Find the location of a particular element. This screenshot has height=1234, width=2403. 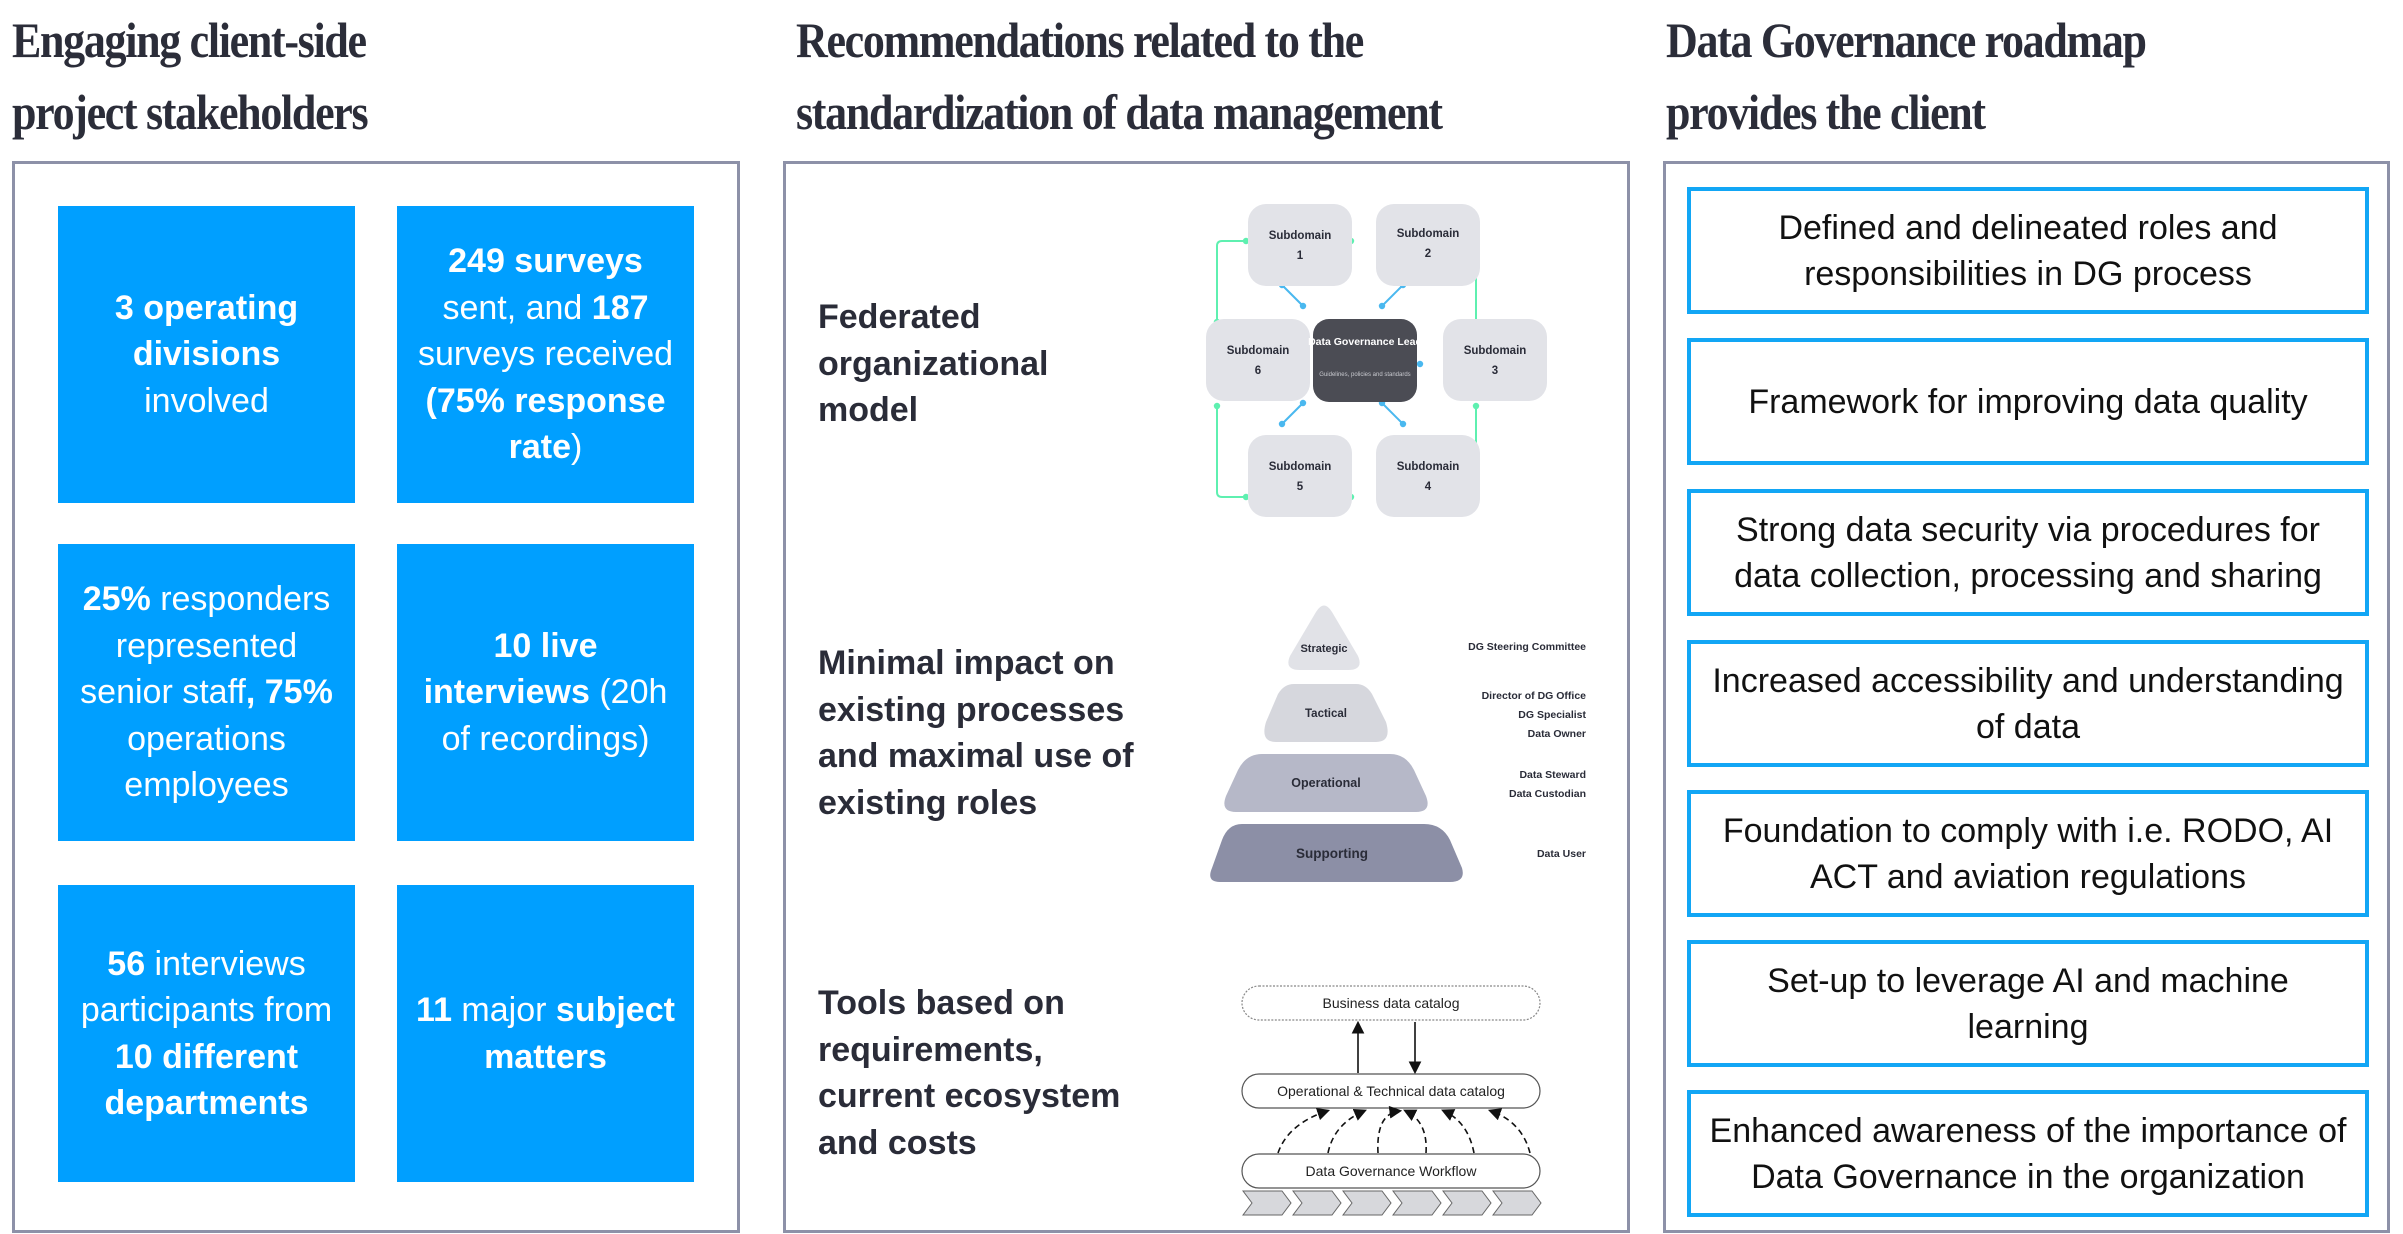

level-label: Supporting is located at coordinates (1332, 853).